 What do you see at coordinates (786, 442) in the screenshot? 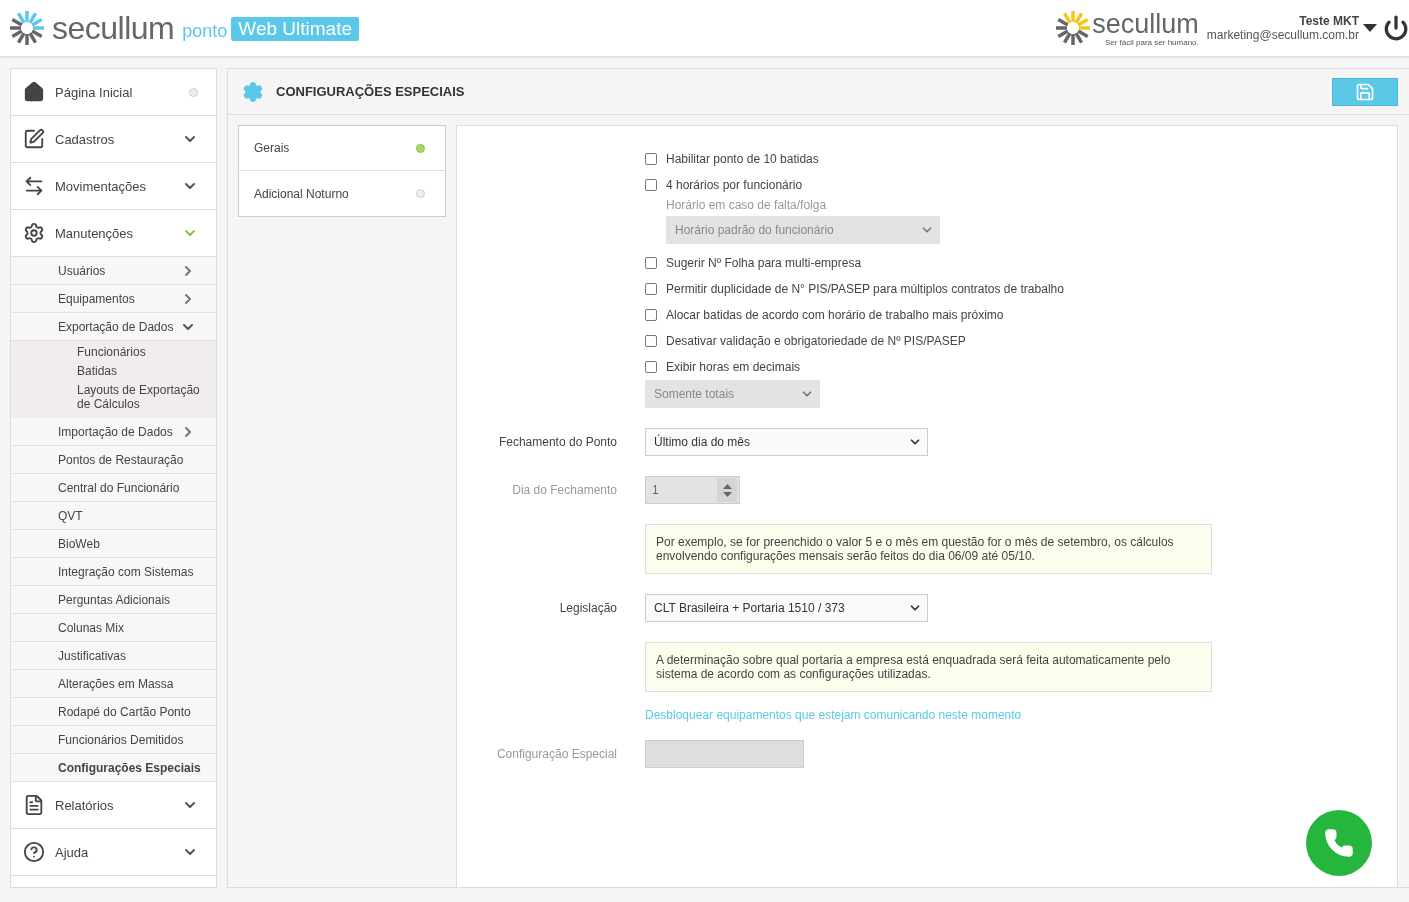
I see `select-field: Último dia do mês` at bounding box center [786, 442].